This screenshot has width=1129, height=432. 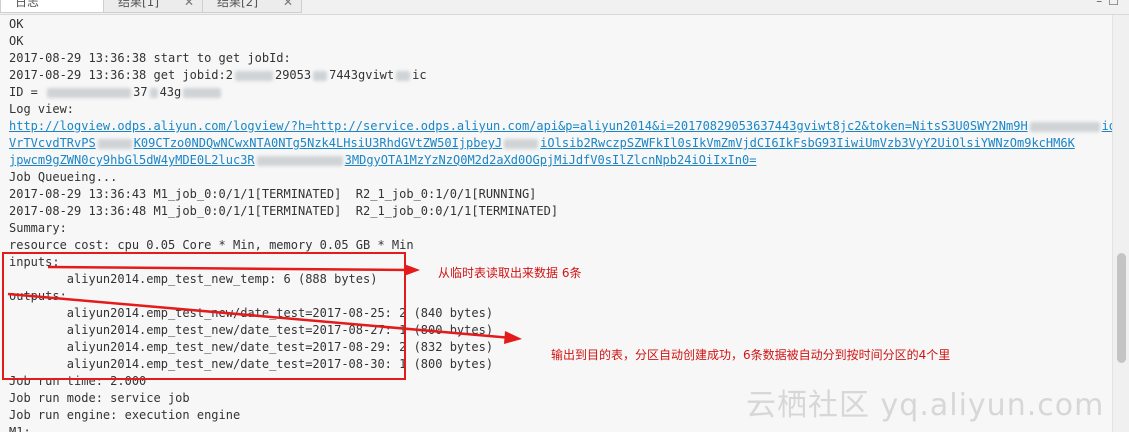 I want to click on annotation-note-inputs: 从临时表读取出来数据 6条, so click(x=510, y=273).